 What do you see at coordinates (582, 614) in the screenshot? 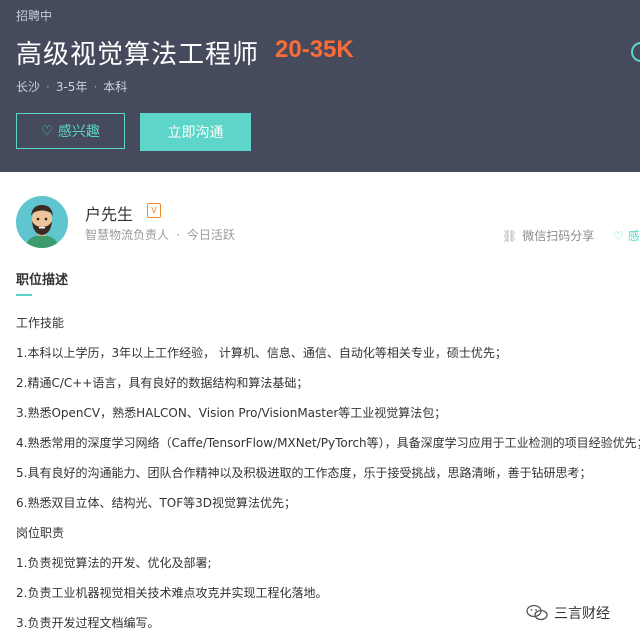
I see `watermark-text: 三言财经` at bounding box center [582, 614].